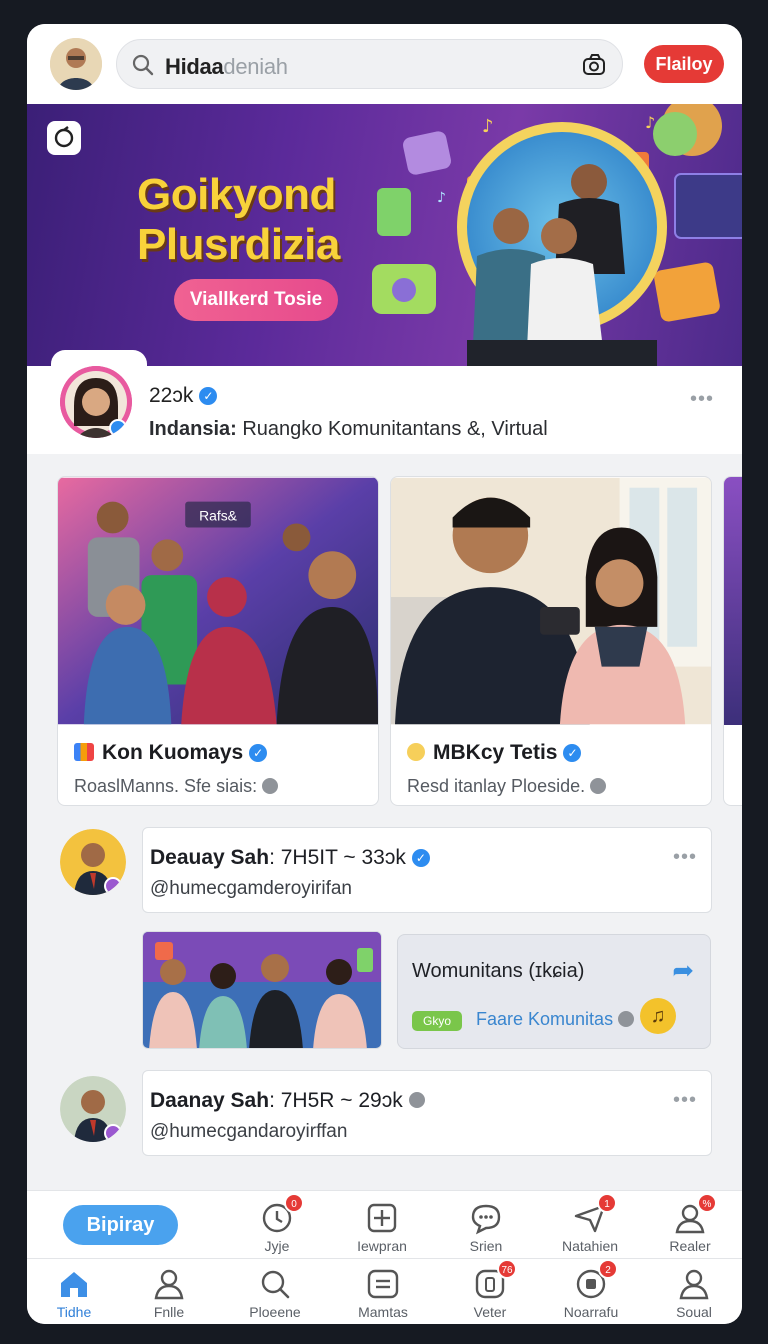  Describe the element at coordinates (218, 601) in the screenshot. I see `card-image: Rafs&` at that location.